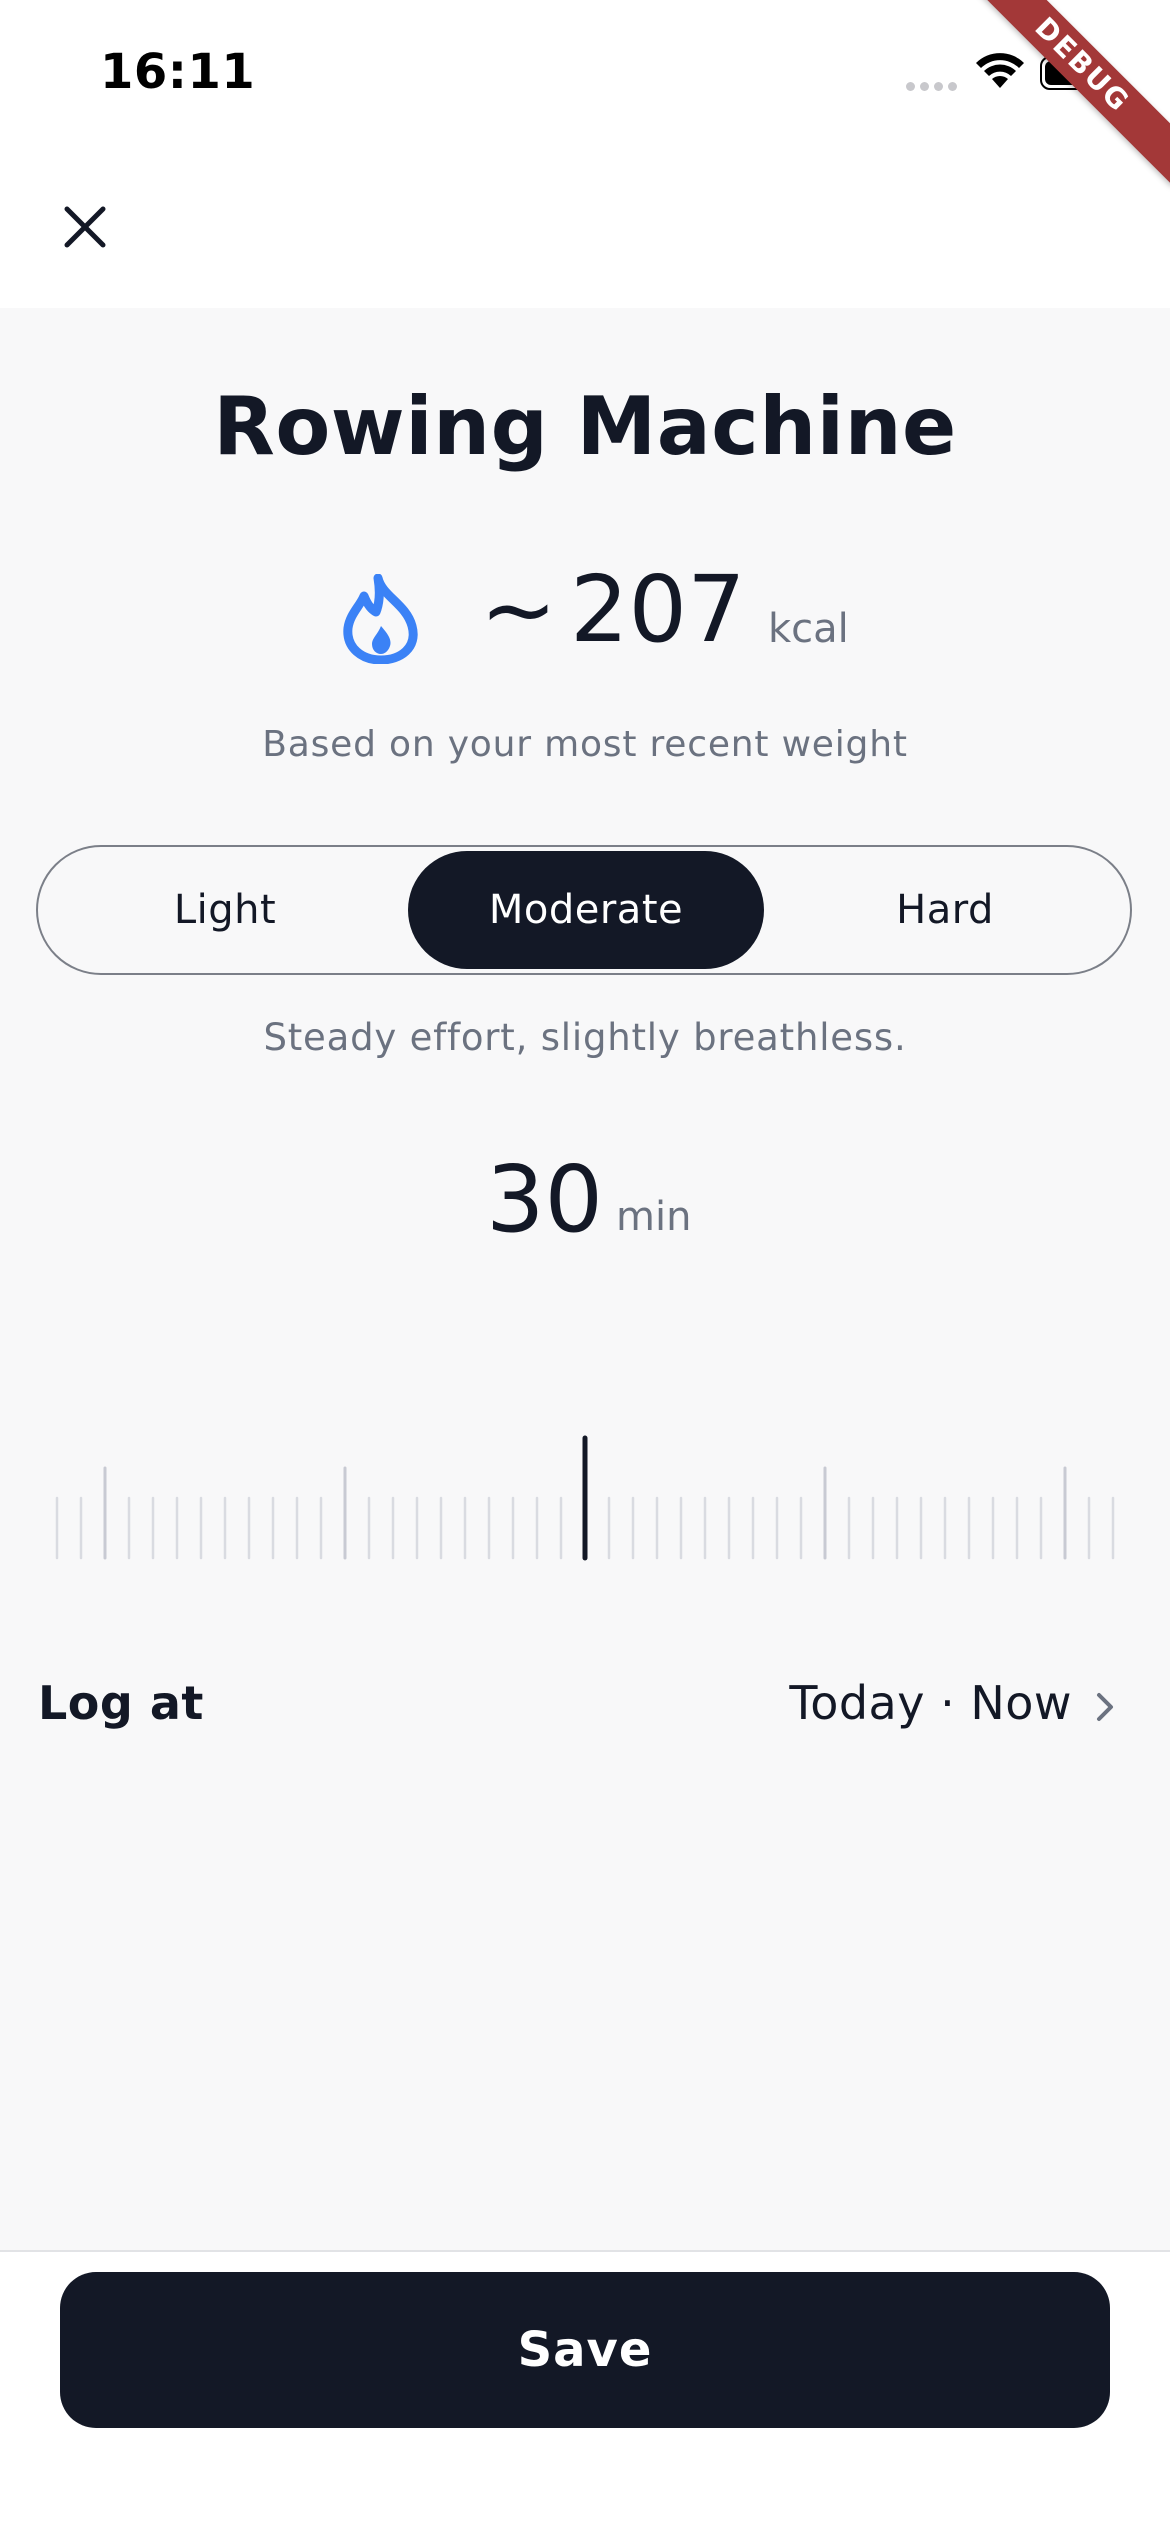 This screenshot has height=2532, width=1170. Describe the element at coordinates (585, 1478) in the screenshot. I see `duration-ruler-slider` at that location.